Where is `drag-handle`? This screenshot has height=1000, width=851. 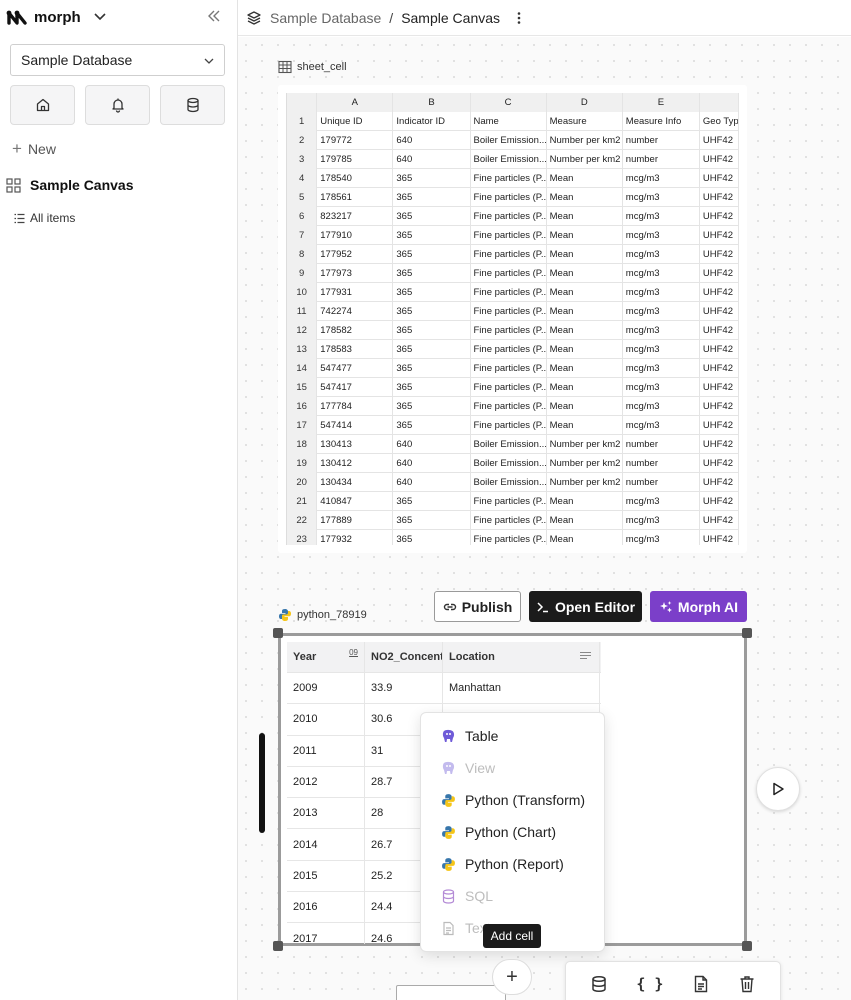
drag-handle is located at coordinates (262, 783).